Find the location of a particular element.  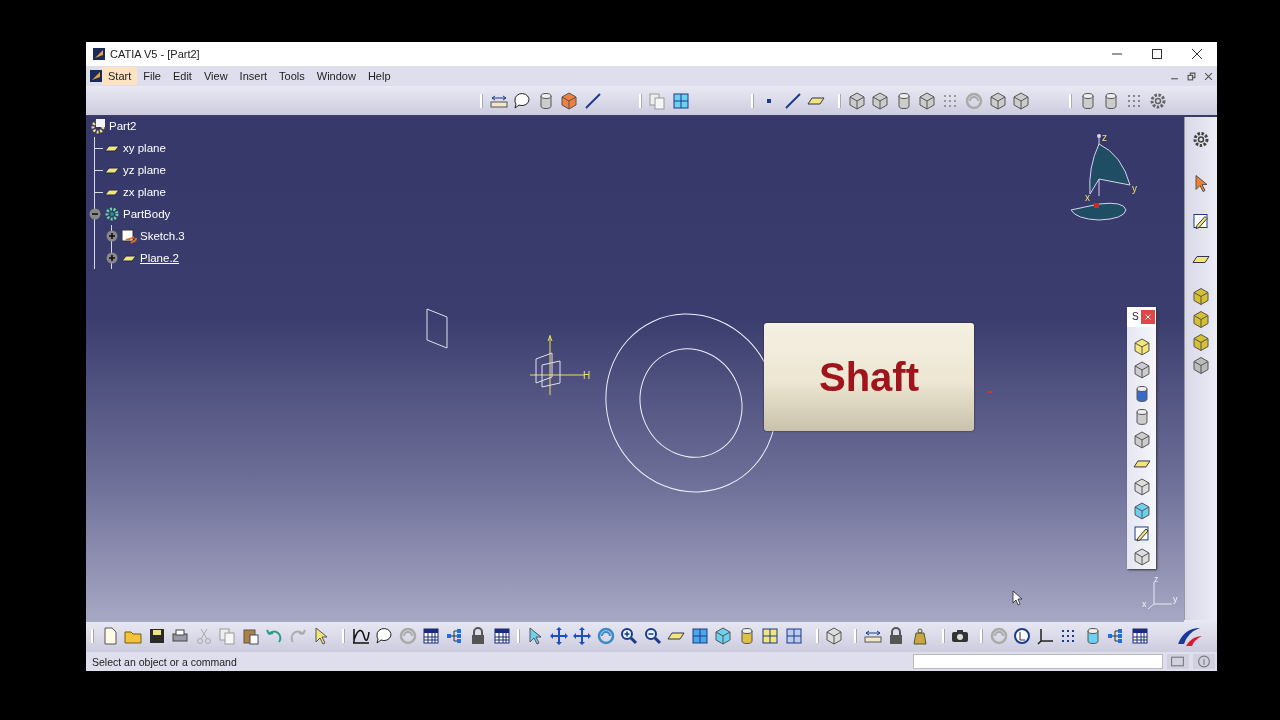

axis-label: H is located at coordinates (587, 375).